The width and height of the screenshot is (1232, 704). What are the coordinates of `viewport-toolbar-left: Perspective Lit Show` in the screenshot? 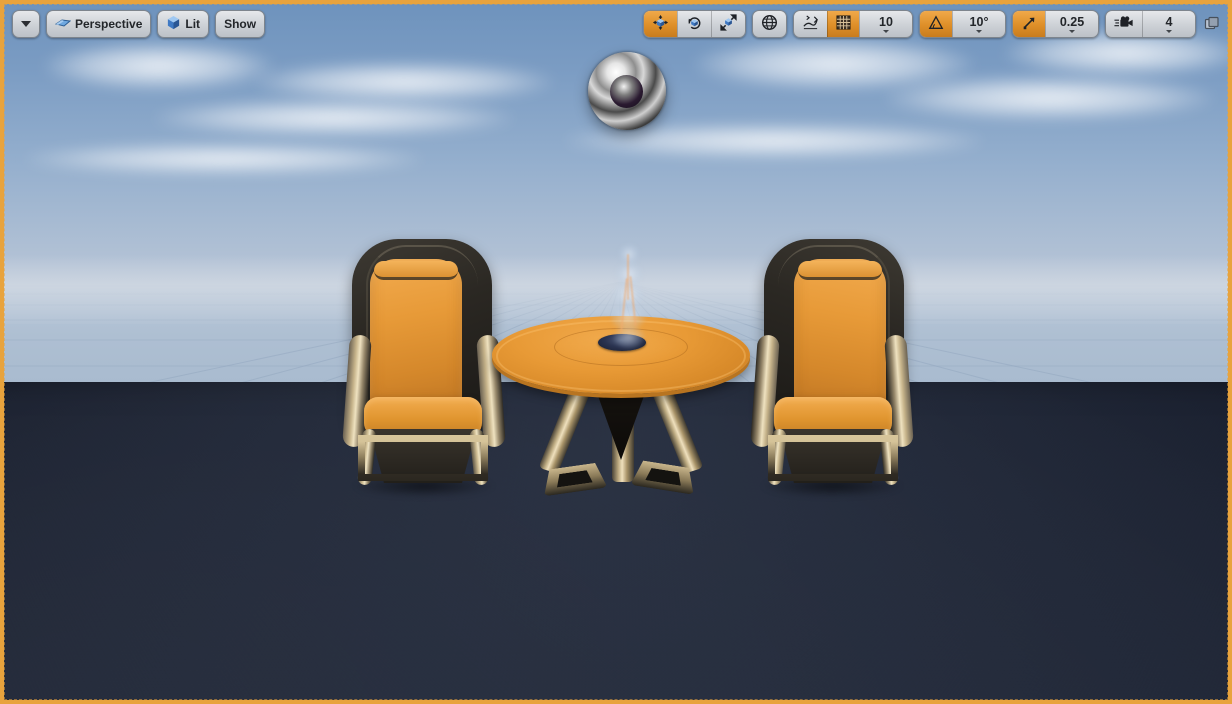 It's located at (139, 24).